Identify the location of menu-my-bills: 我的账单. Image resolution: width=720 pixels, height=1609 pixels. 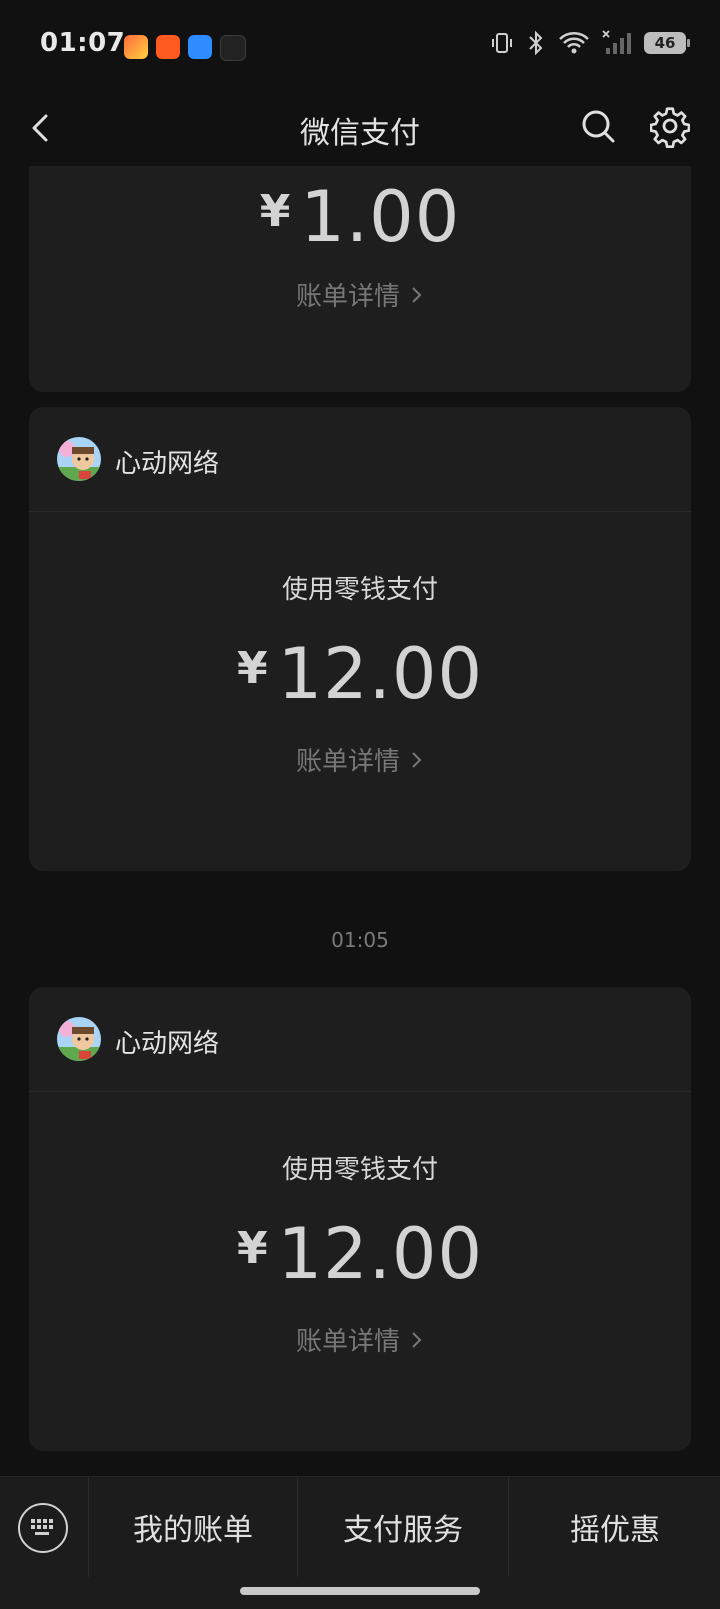
(192, 1527).